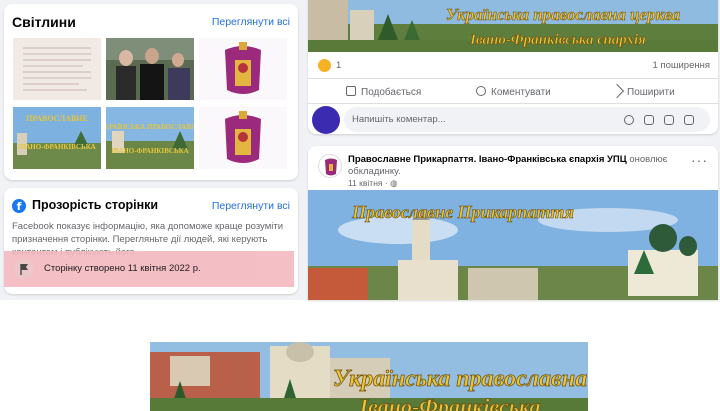  I want to click on page-created-row: Сторінку створено 11 квітня 2022 р., so click(149, 269).